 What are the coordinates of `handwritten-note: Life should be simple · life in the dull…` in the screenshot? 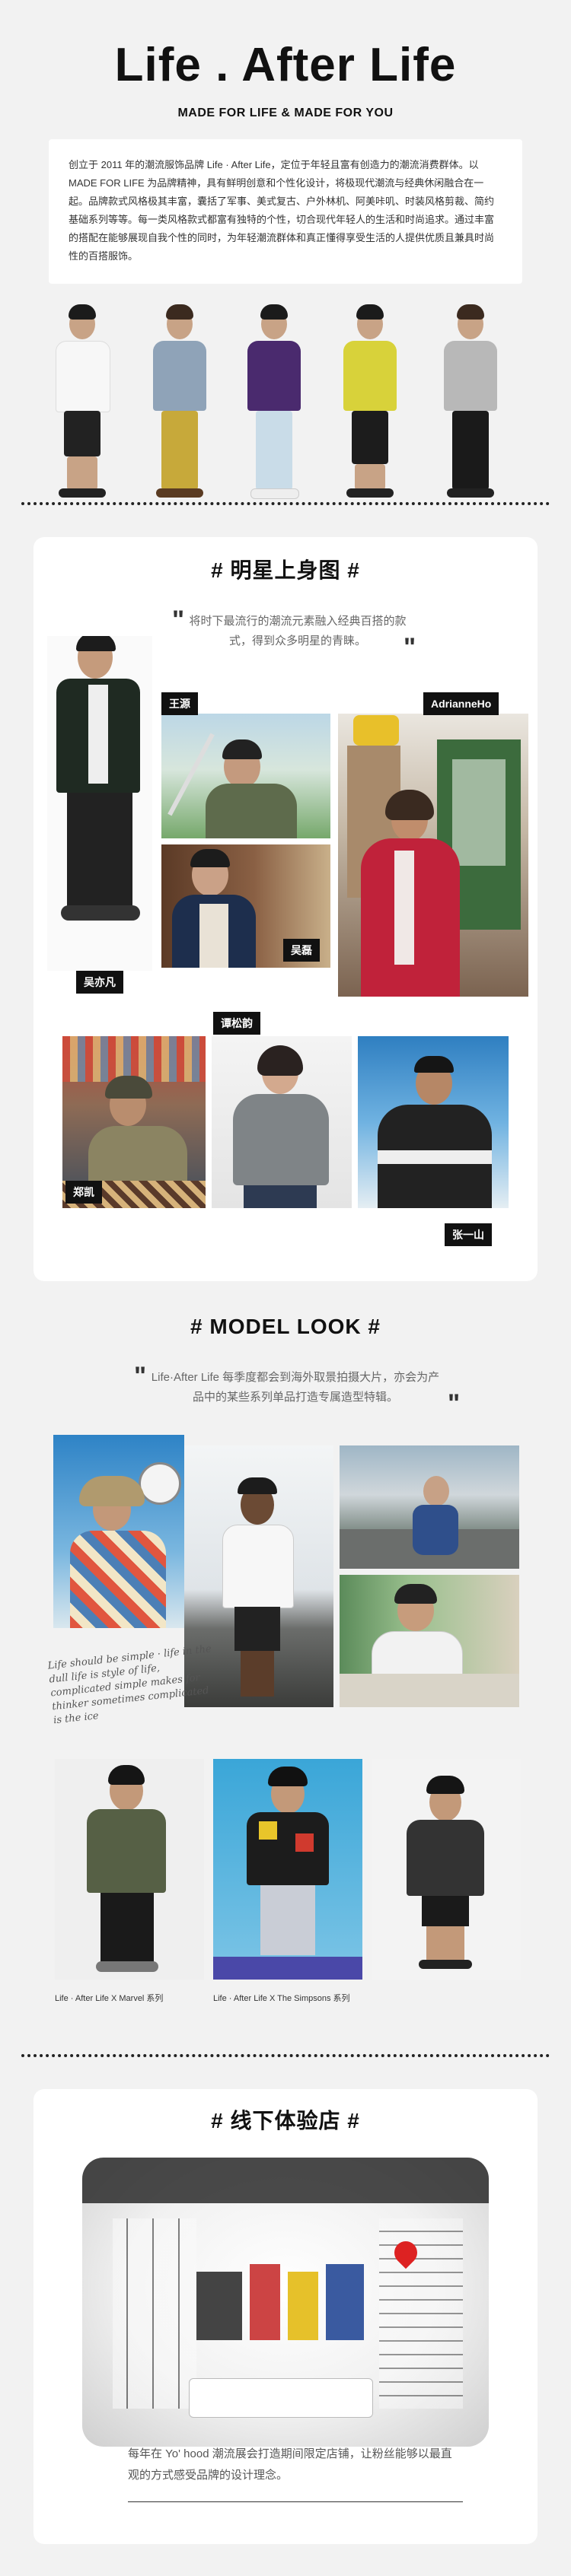 It's located at (129, 1685).